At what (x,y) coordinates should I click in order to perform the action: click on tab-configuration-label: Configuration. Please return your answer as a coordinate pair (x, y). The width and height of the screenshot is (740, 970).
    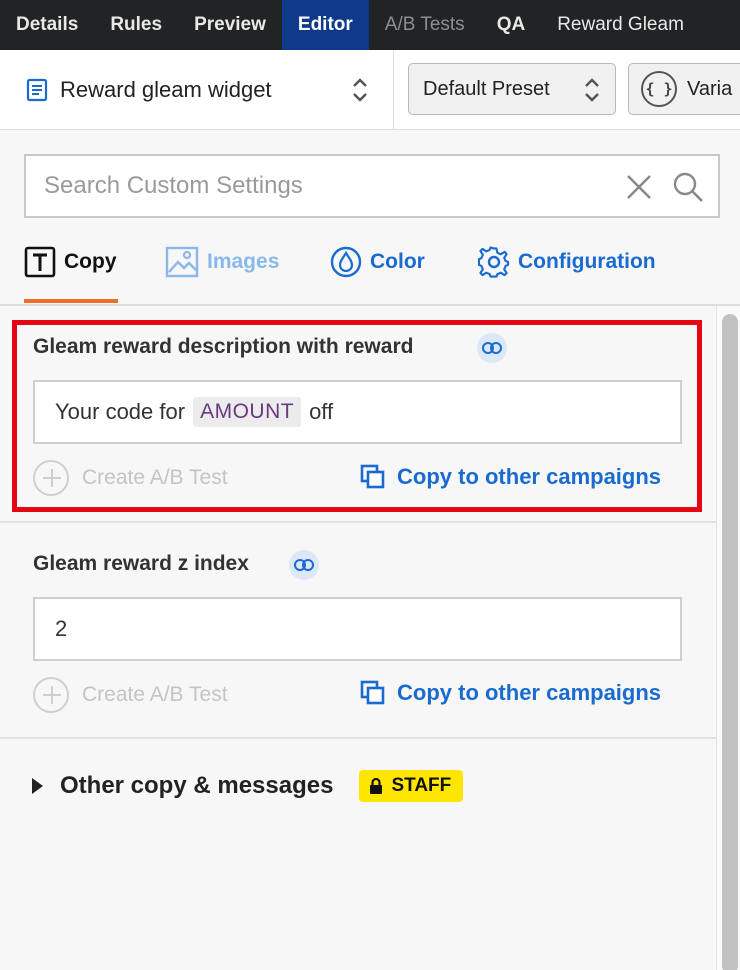
    Looking at the image, I should click on (587, 261).